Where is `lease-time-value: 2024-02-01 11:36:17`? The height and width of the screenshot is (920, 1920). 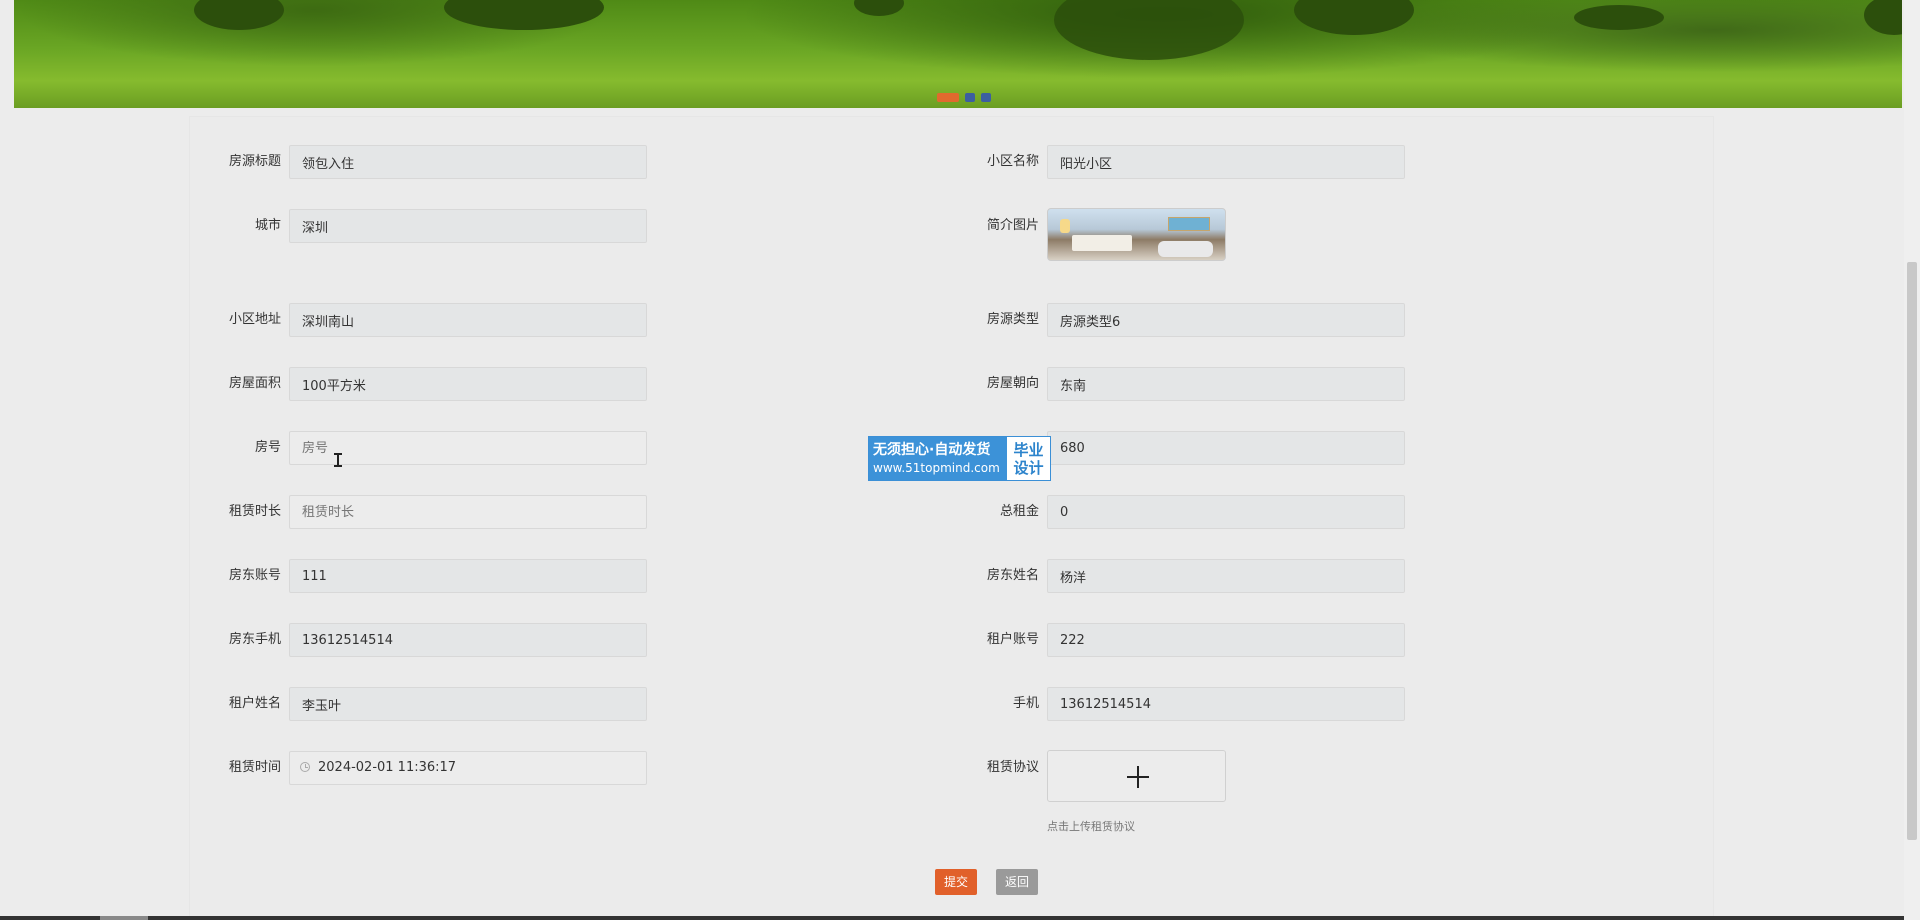 lease-time-value: 2024-02-01 11:36:17 is located at coordinates (387, 767).